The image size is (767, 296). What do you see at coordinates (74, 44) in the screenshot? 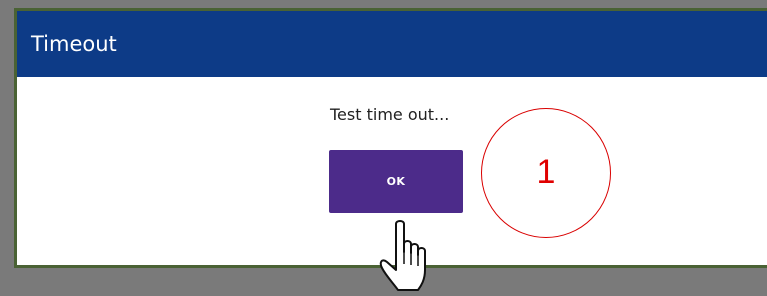
I see `dialog-title: Timeout` at bounding box center [74, 44].